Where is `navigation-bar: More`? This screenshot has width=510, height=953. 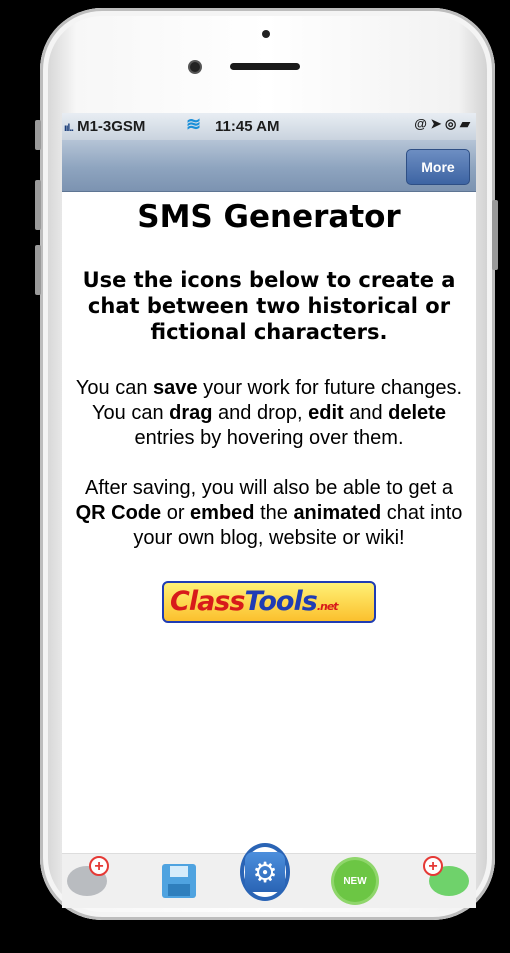 navigation-bar: More is located at coordinates (269, 166).